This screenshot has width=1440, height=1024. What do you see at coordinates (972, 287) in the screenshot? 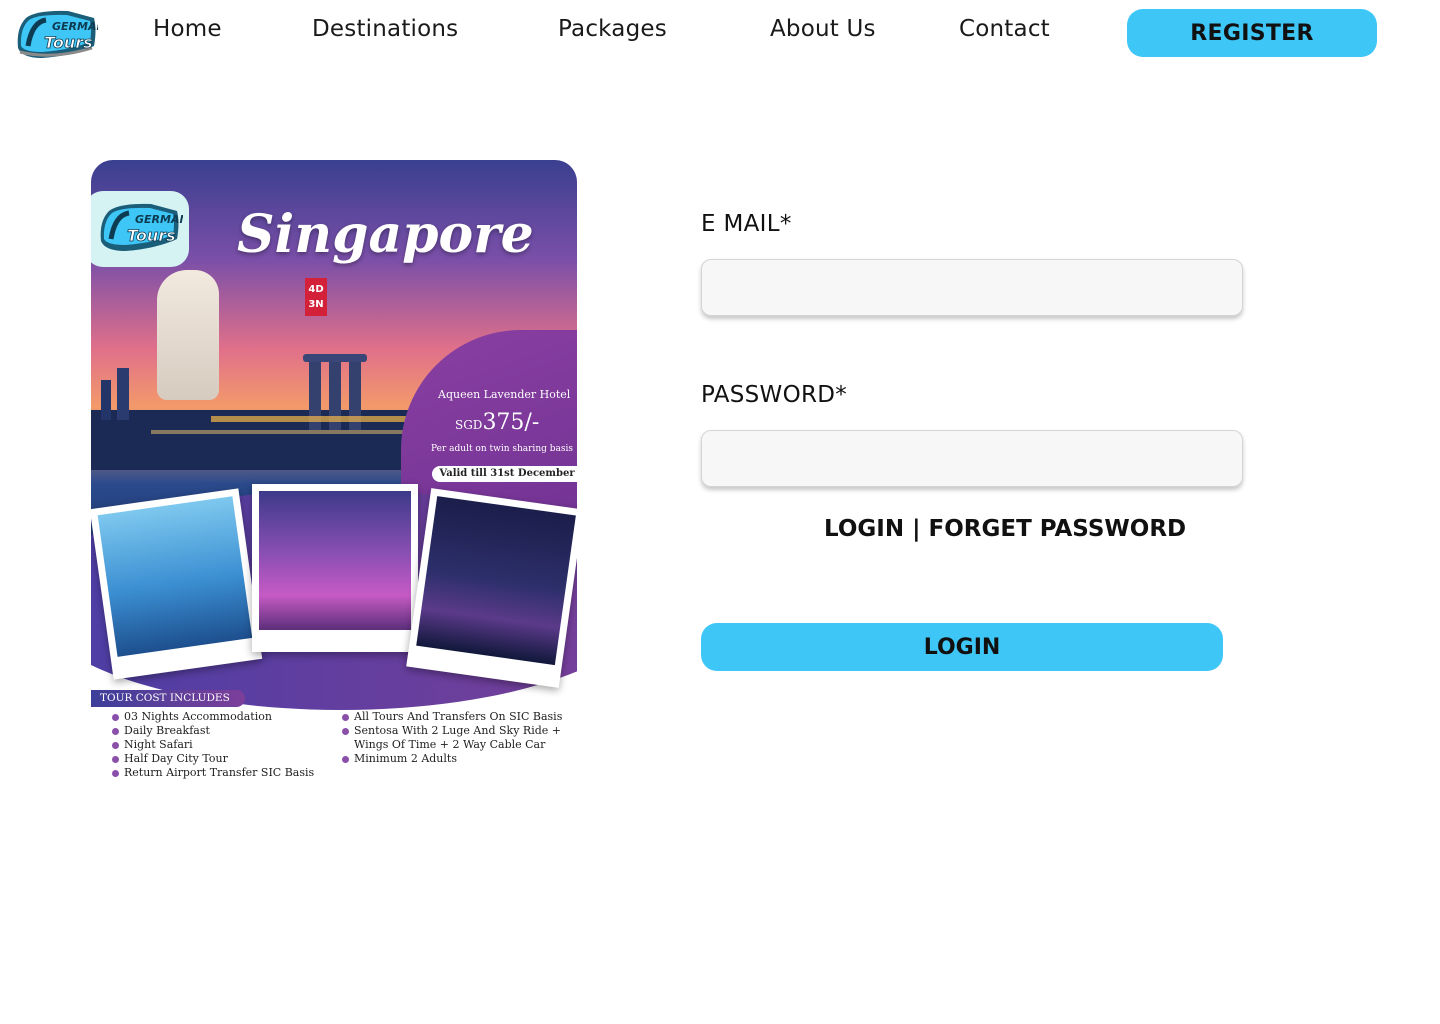
I see `email-field` at bounding box center [972, 287].